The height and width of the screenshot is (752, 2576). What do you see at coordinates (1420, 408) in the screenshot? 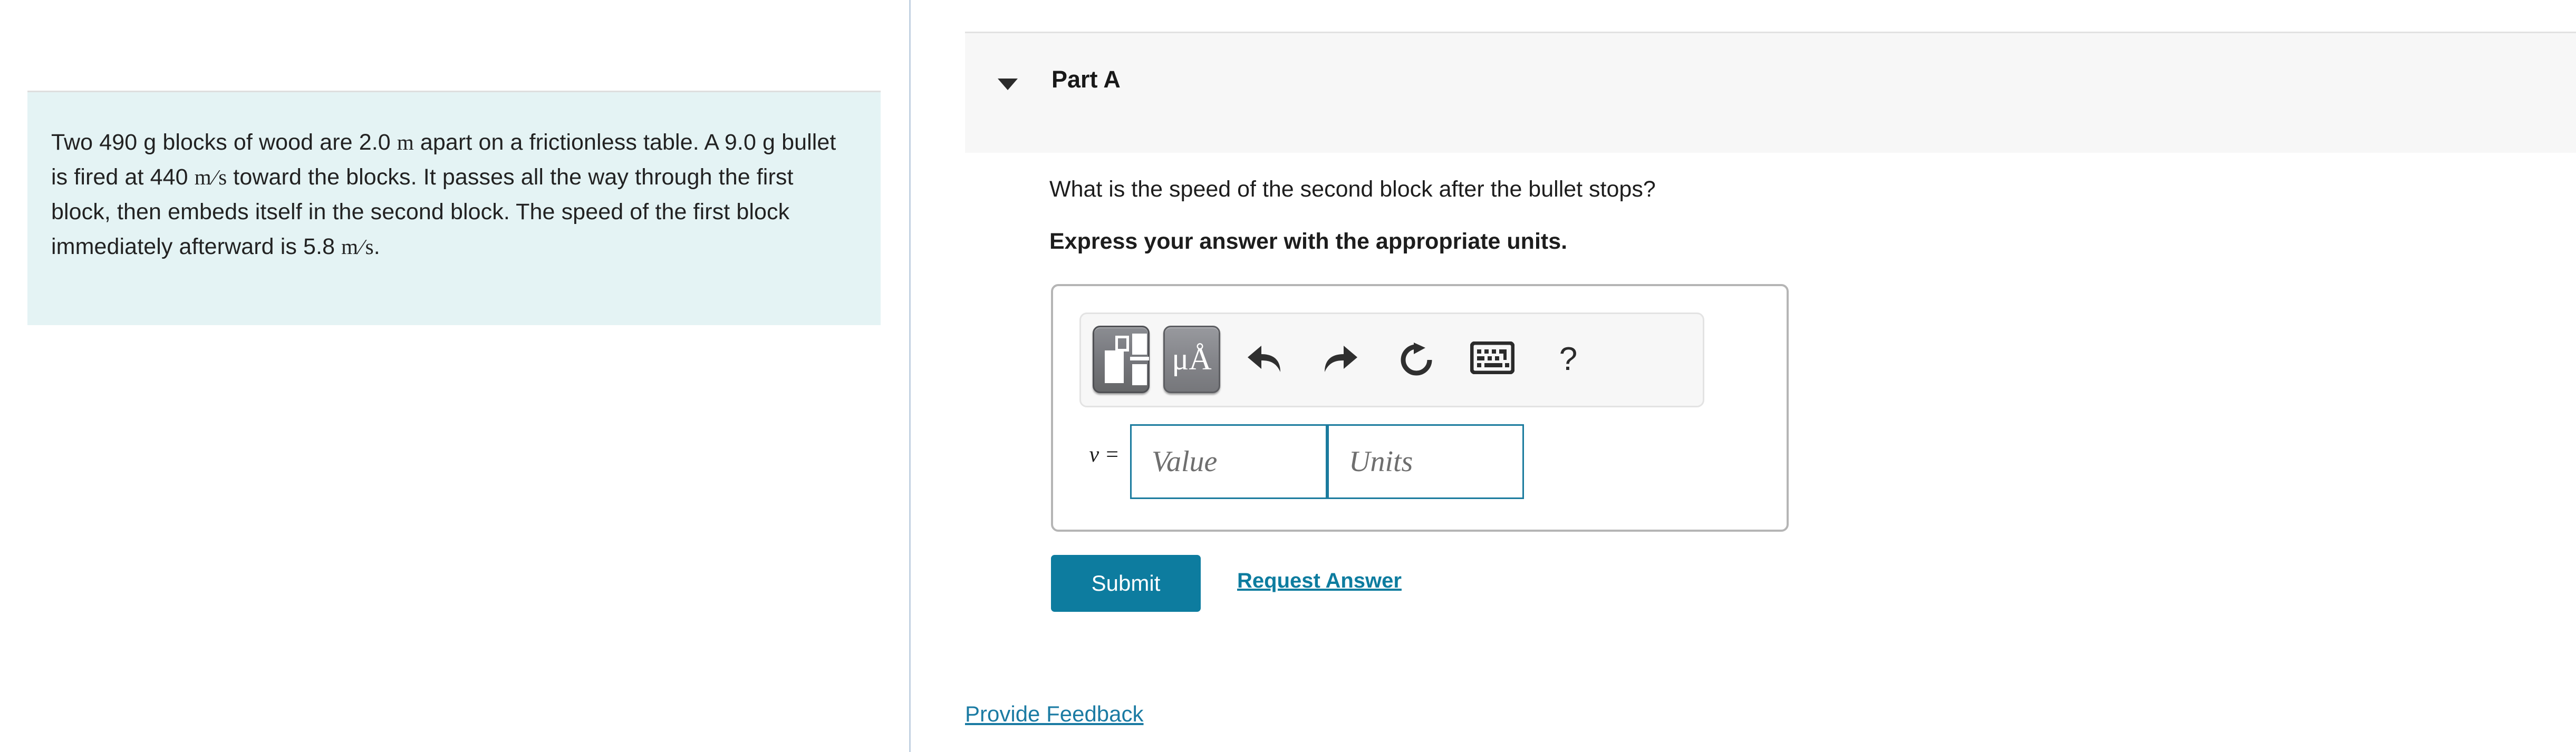
I see `answer-entry-panel: μÅ ? v = Value Units` at bounding box center [1420, 408].